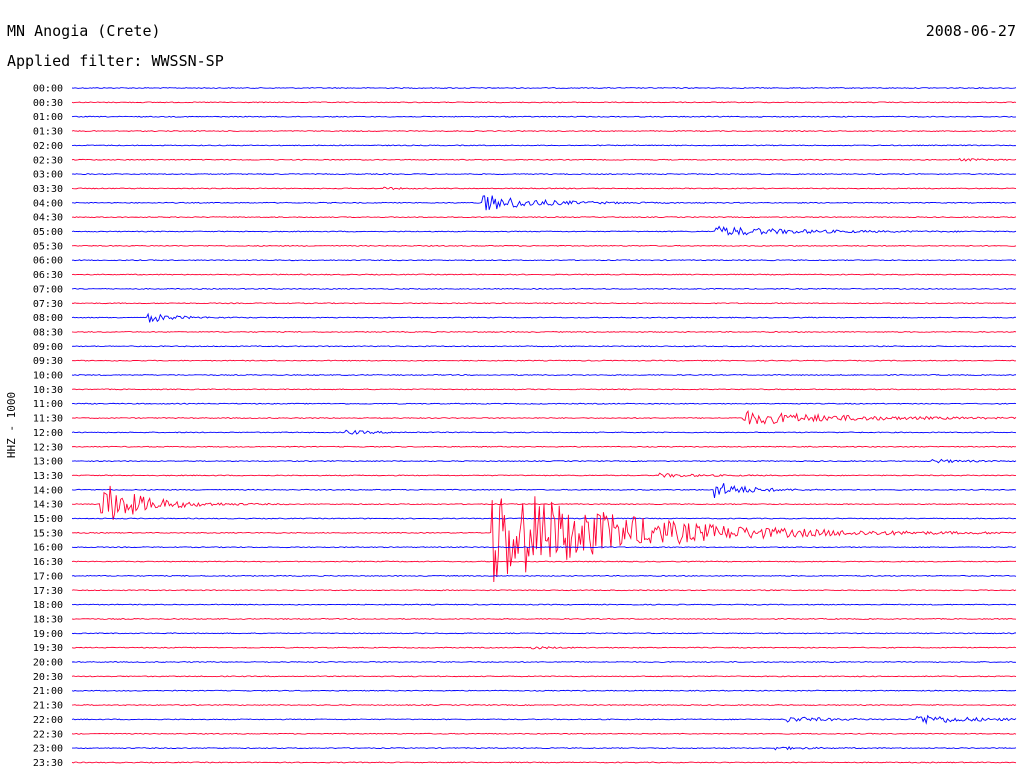  I want to click on time-tick-label: 16:30, so click(48, 562).